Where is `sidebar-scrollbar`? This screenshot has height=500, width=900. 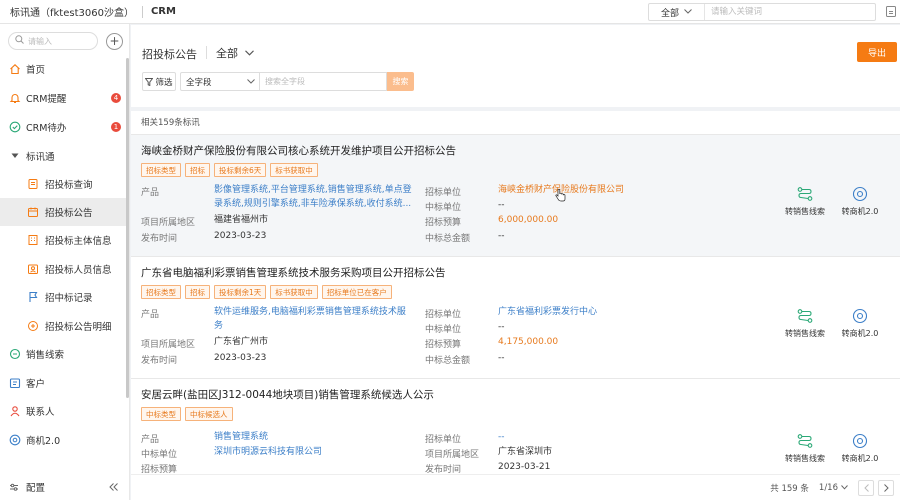
sidebar-scrollbar is located at coordinates (127, 228).